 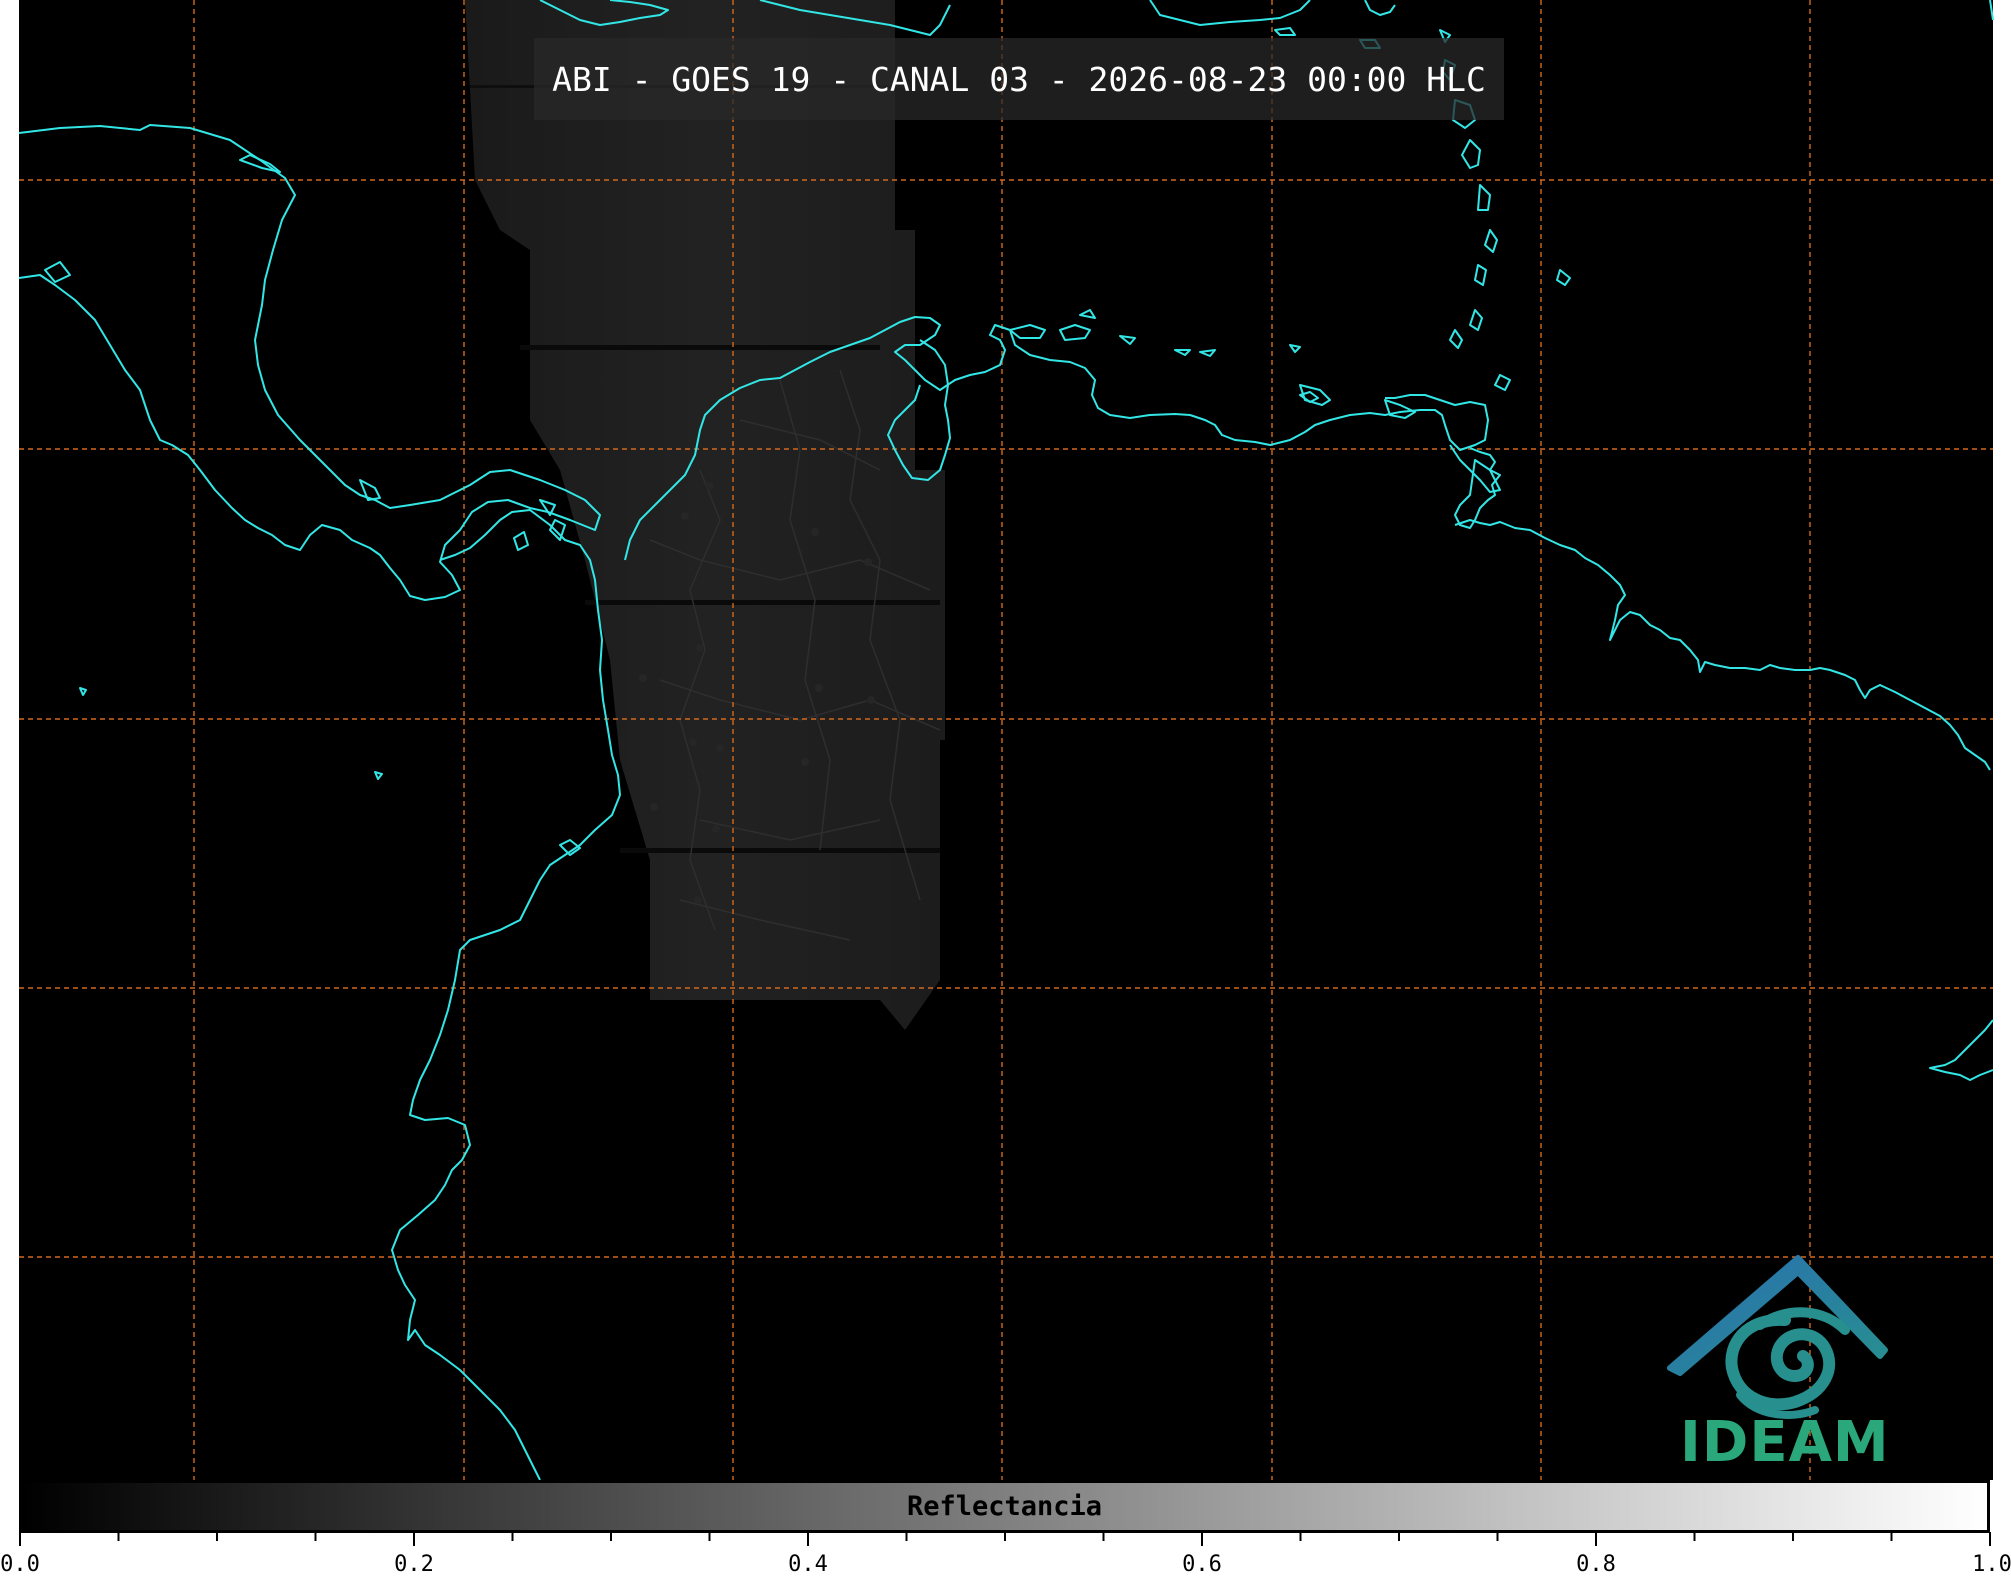 I want to click on colorbar-label: Reflectancia, so click(x=1004, y=1506).